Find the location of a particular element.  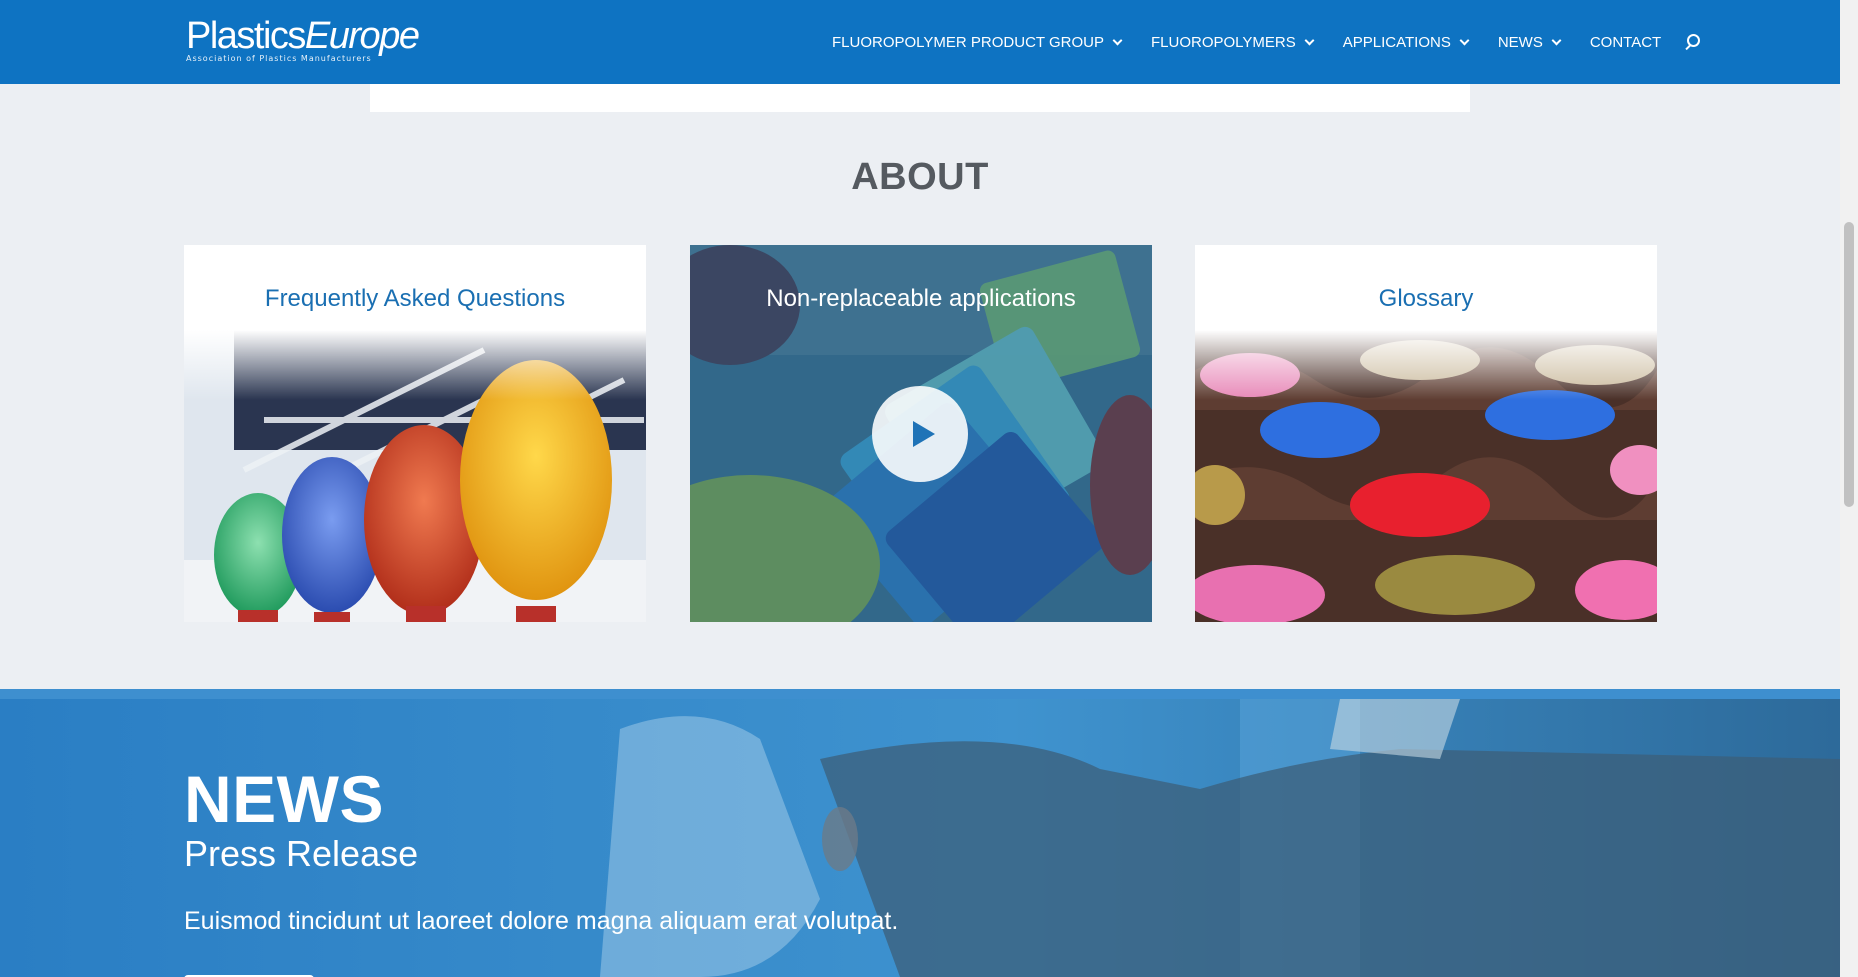

nav-item-fluoropolymers: FLUOROPOLYMERS is located at coordinates (1233, 42).